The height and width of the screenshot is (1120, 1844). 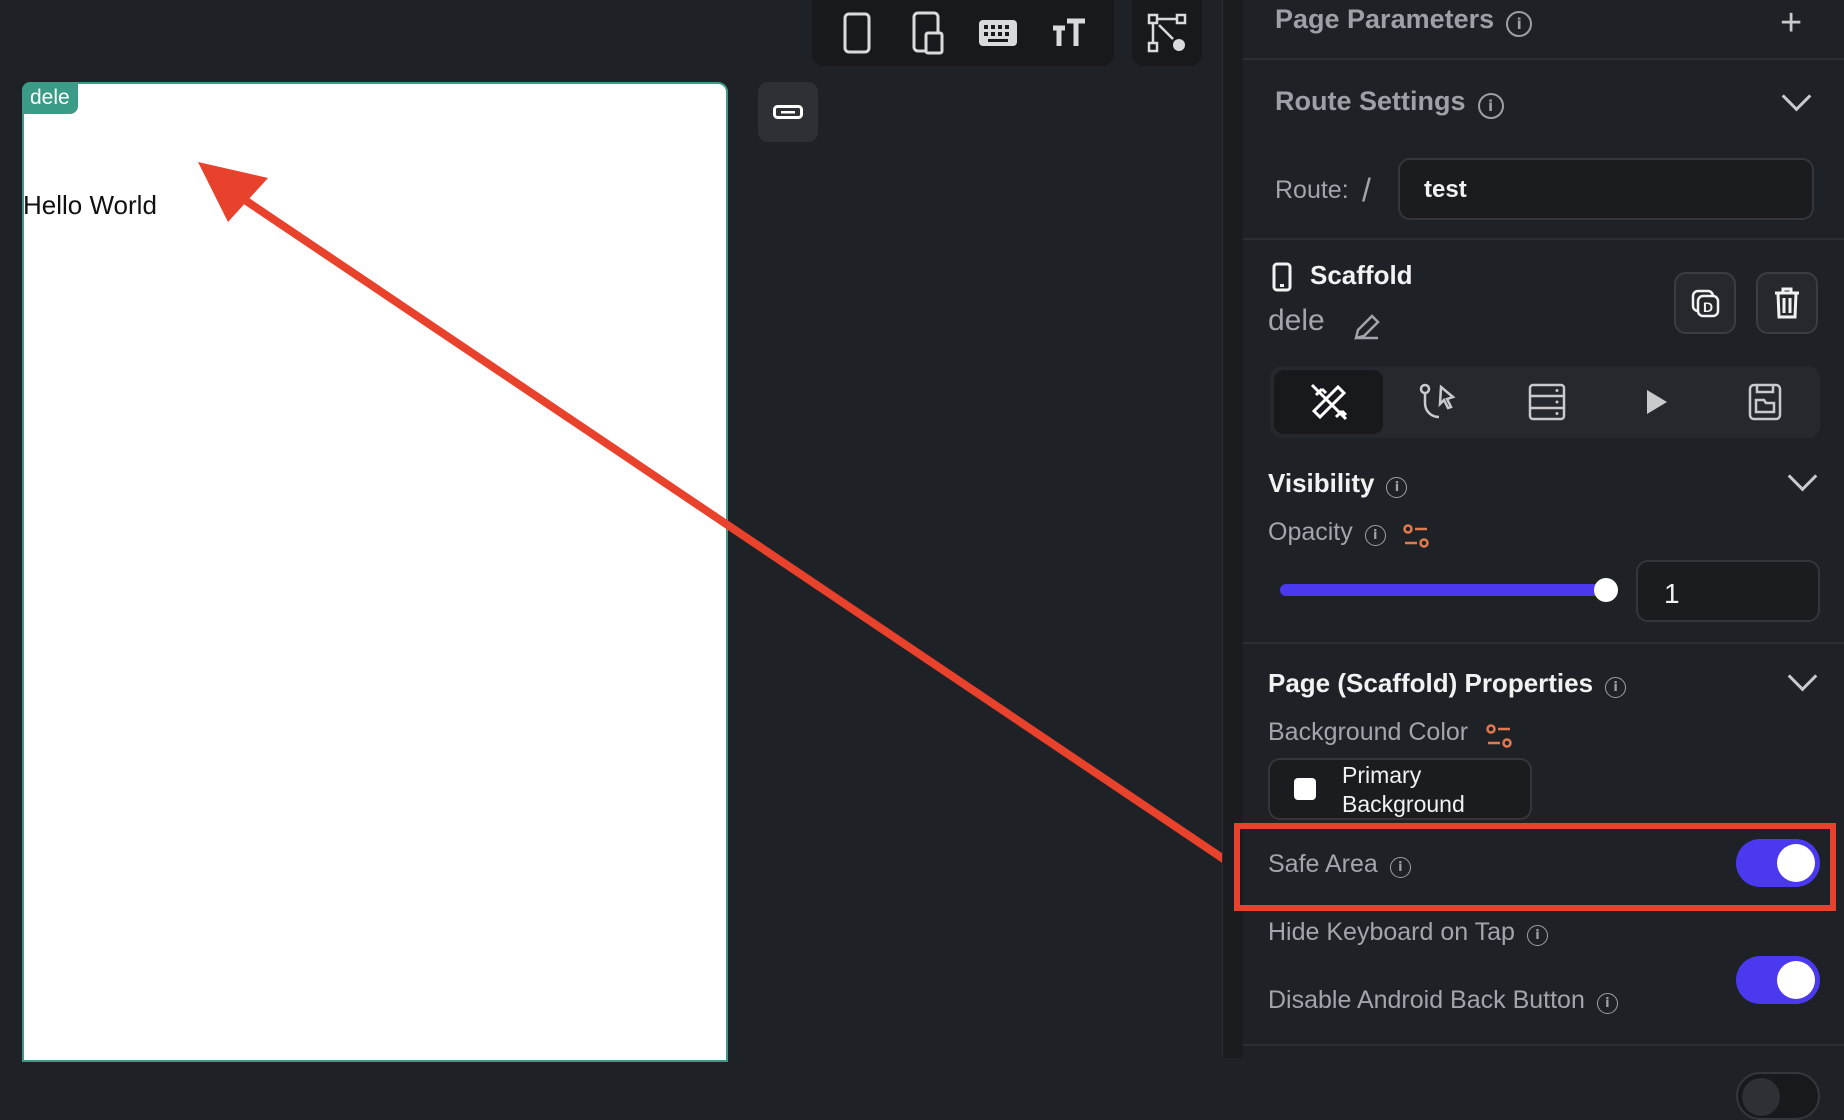 I want to click on opacity-row: Opacity i, so click(x=1349, y=534).